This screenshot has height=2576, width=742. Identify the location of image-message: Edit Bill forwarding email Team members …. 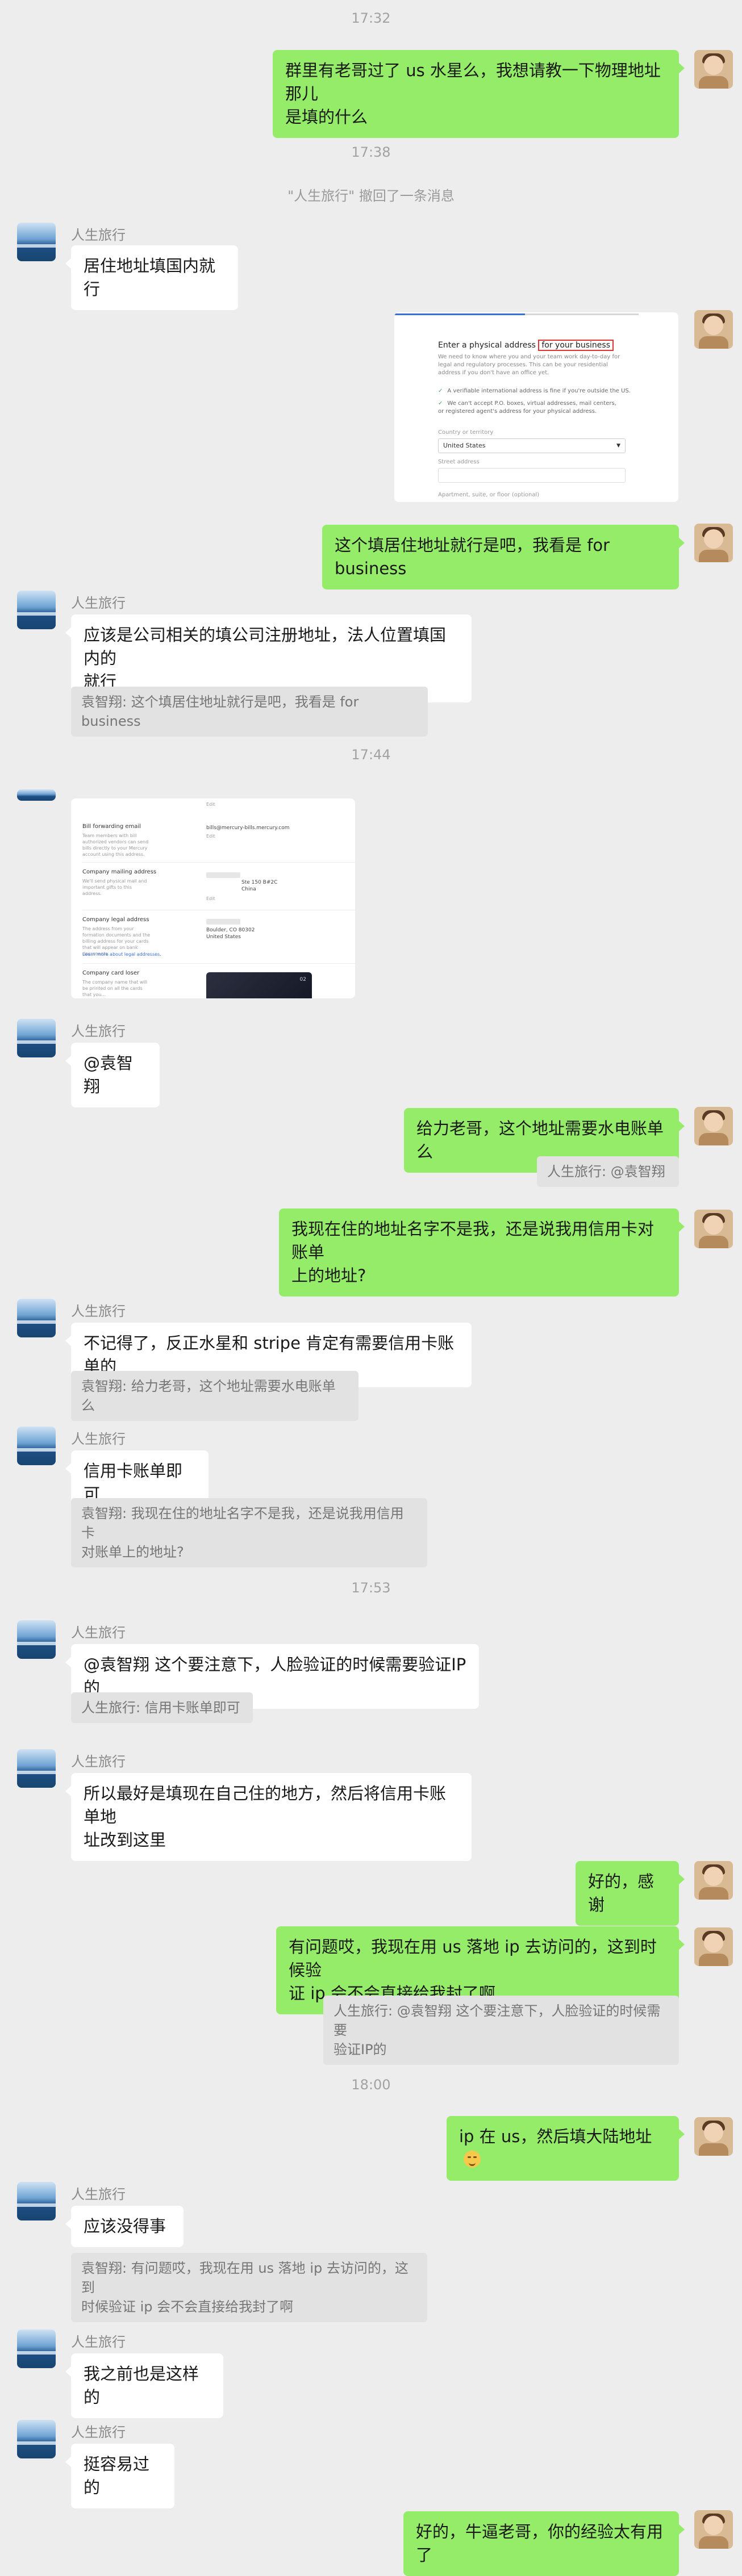
(213, 898).